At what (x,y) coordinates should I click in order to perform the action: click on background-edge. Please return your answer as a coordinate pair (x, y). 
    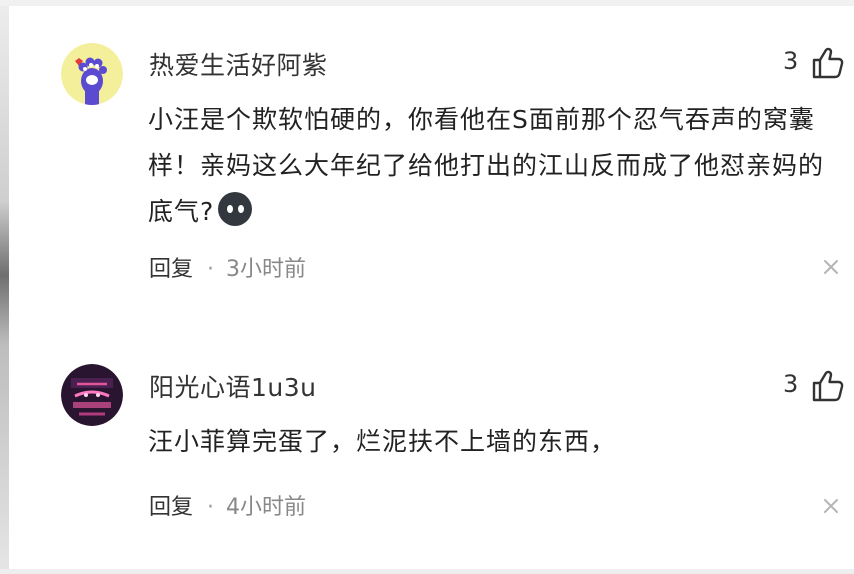
    Looking at the image, I should click on (4, 287).